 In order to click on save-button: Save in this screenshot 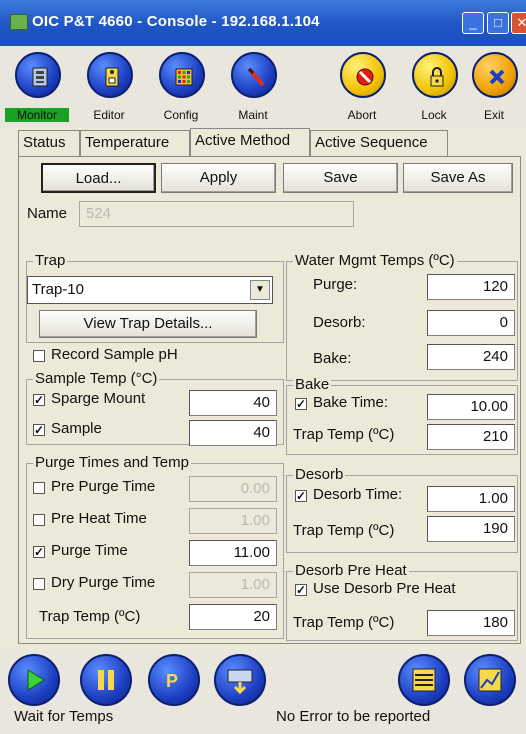, I will do `click(340, 178)`.